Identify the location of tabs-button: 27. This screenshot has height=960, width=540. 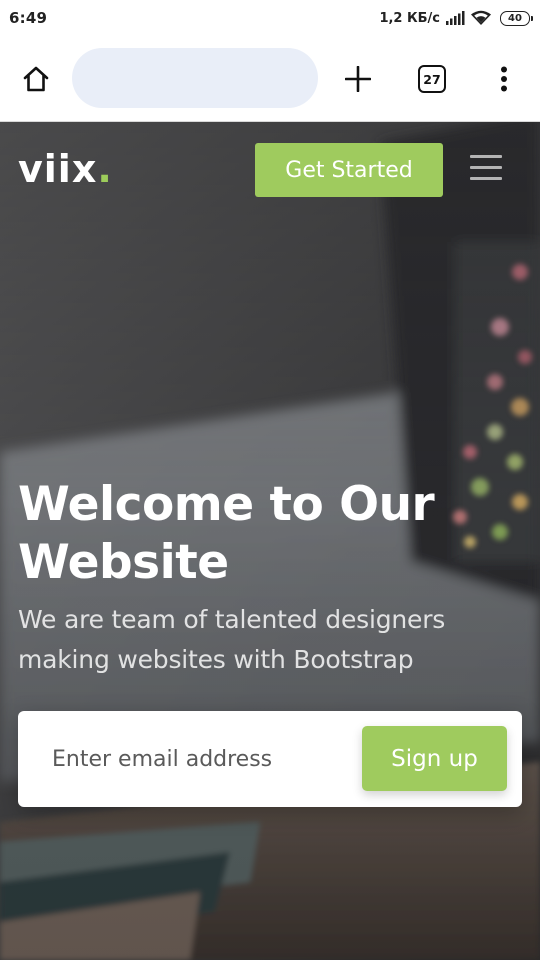
(432, 79).